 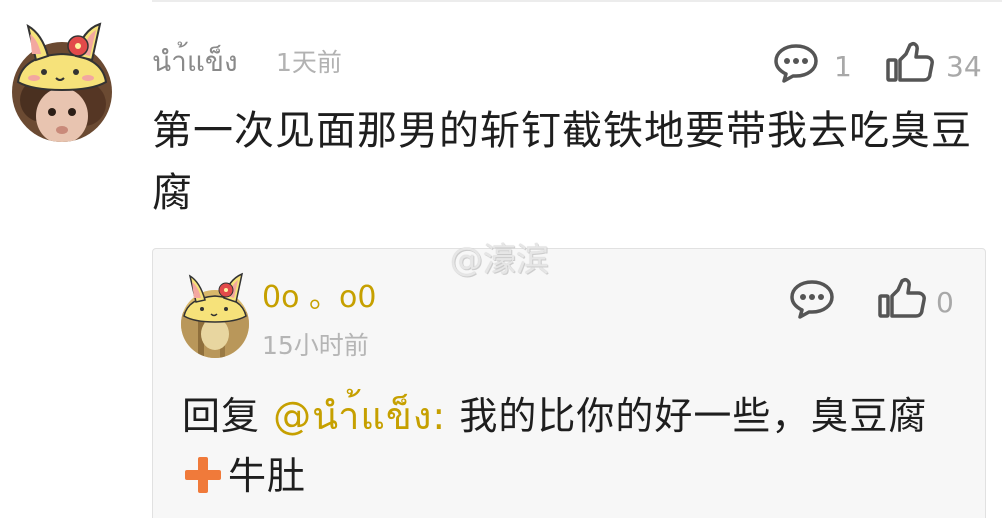 I want to click on like-count: 0, so click(x=945, y=302).